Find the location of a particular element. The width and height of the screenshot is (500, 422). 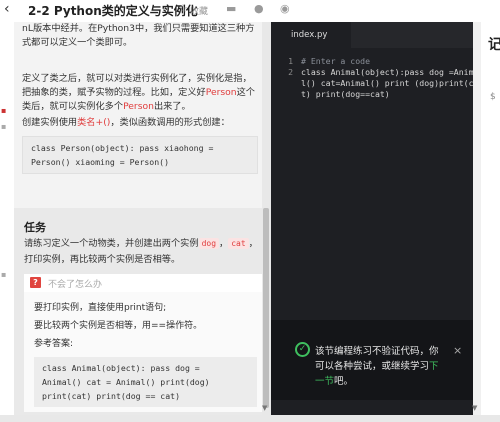

code-tag-cat: cat is located at coordinates (238, 243).